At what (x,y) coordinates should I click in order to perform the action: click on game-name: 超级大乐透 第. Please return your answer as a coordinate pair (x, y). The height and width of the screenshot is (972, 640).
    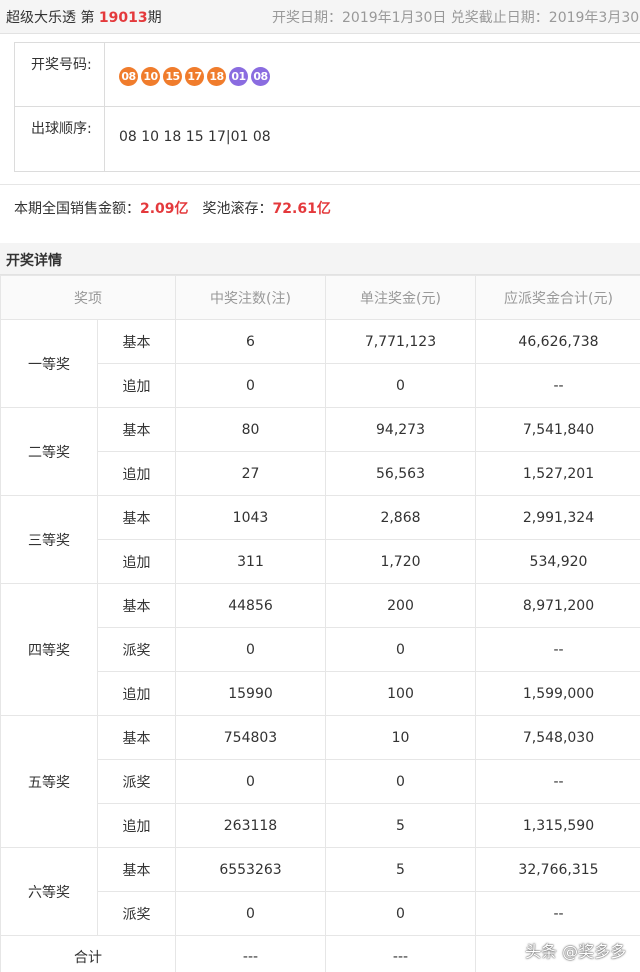
    Looking at the image, I should click on (50, 18).